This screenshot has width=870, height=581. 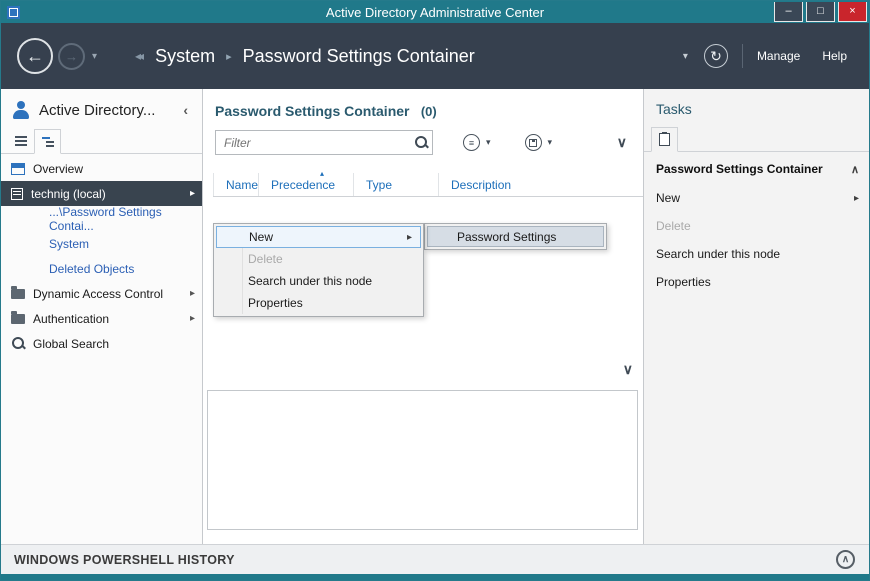 I want to click on tasks-section-title: Password Settings Container, so click(x=739, y=169).